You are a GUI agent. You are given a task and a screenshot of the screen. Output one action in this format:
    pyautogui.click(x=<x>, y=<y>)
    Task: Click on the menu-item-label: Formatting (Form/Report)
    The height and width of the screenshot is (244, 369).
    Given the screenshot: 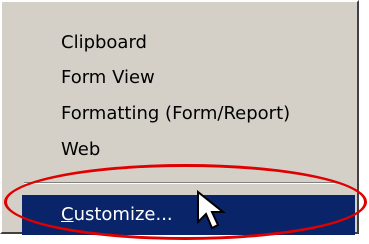 What is the action you would take?
    pyautogui.click(x=176, y=113)
    